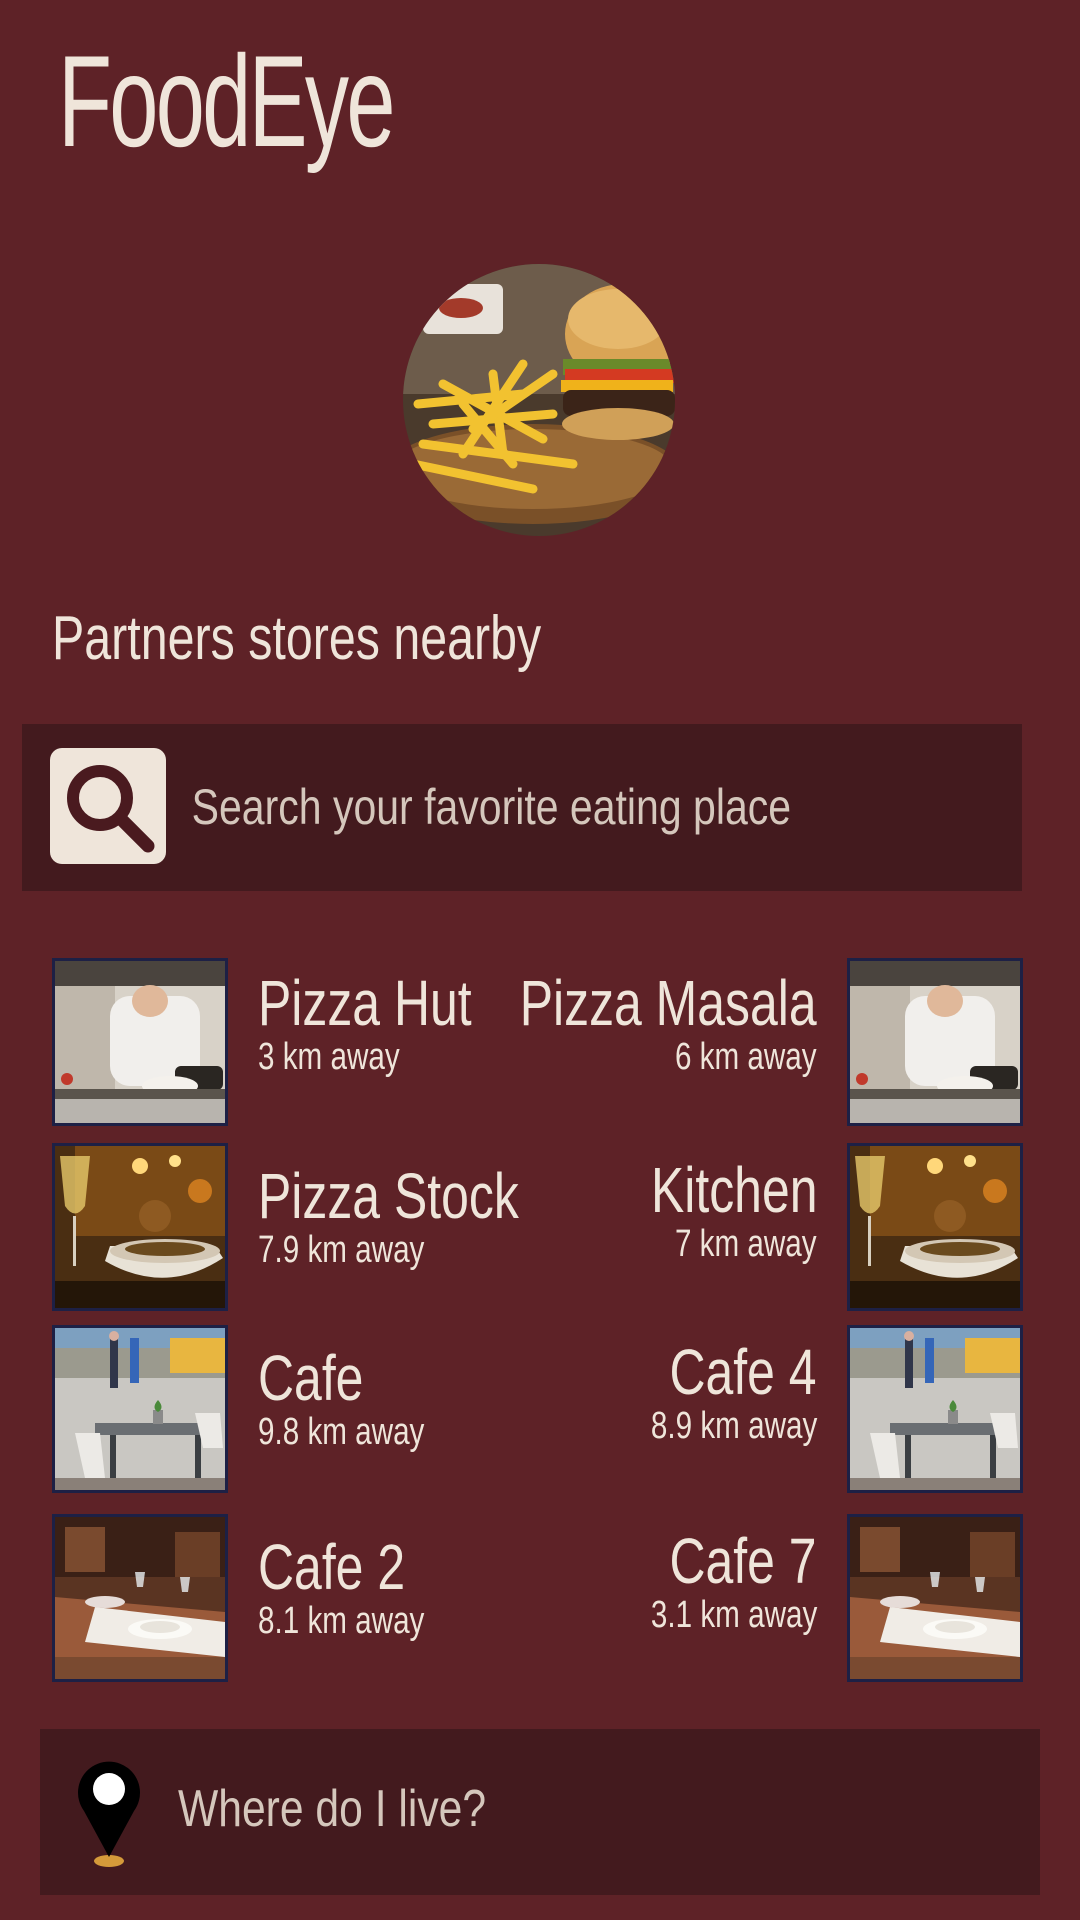 Image resolution: width=1080 pixels, height=1920 pixels. Describe the element at coordinates (388, 1196) in the screenshot. I see `store-name: Pizza Stock` at that location.